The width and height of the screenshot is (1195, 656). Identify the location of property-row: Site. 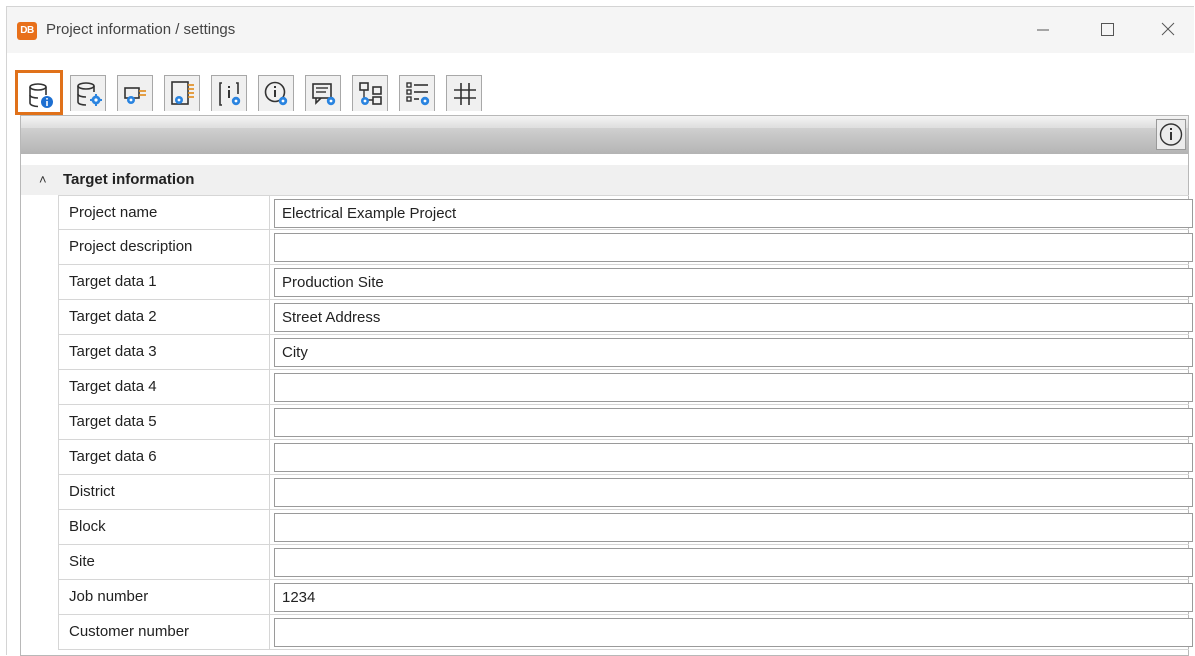
(625, 562).